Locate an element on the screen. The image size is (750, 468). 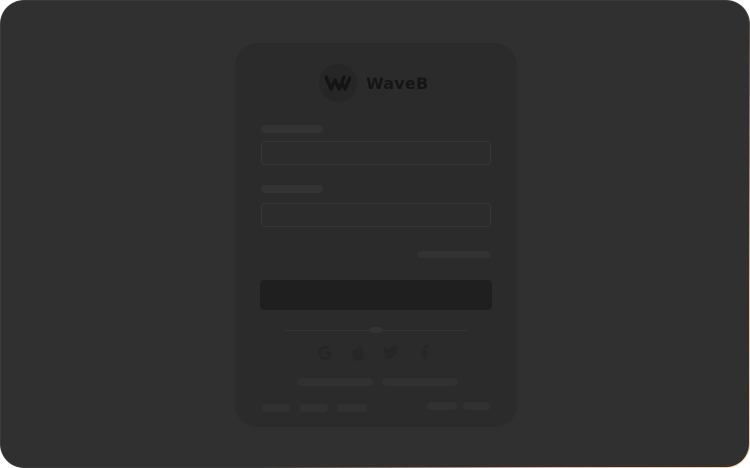
brand-name: WaveB is located at coordinates (397, 83).